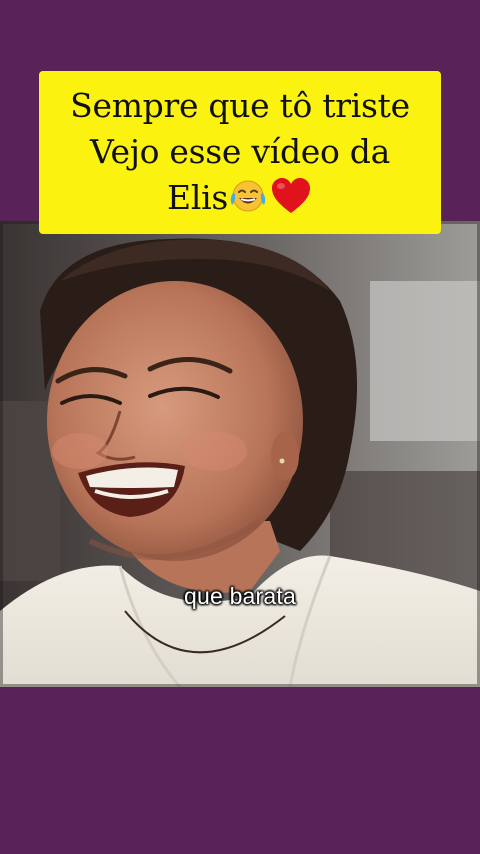  What do you see at coordinates (291, 196) in the screenshot?
I see `heart-emoji-icon` at bounding box center [291, 196].